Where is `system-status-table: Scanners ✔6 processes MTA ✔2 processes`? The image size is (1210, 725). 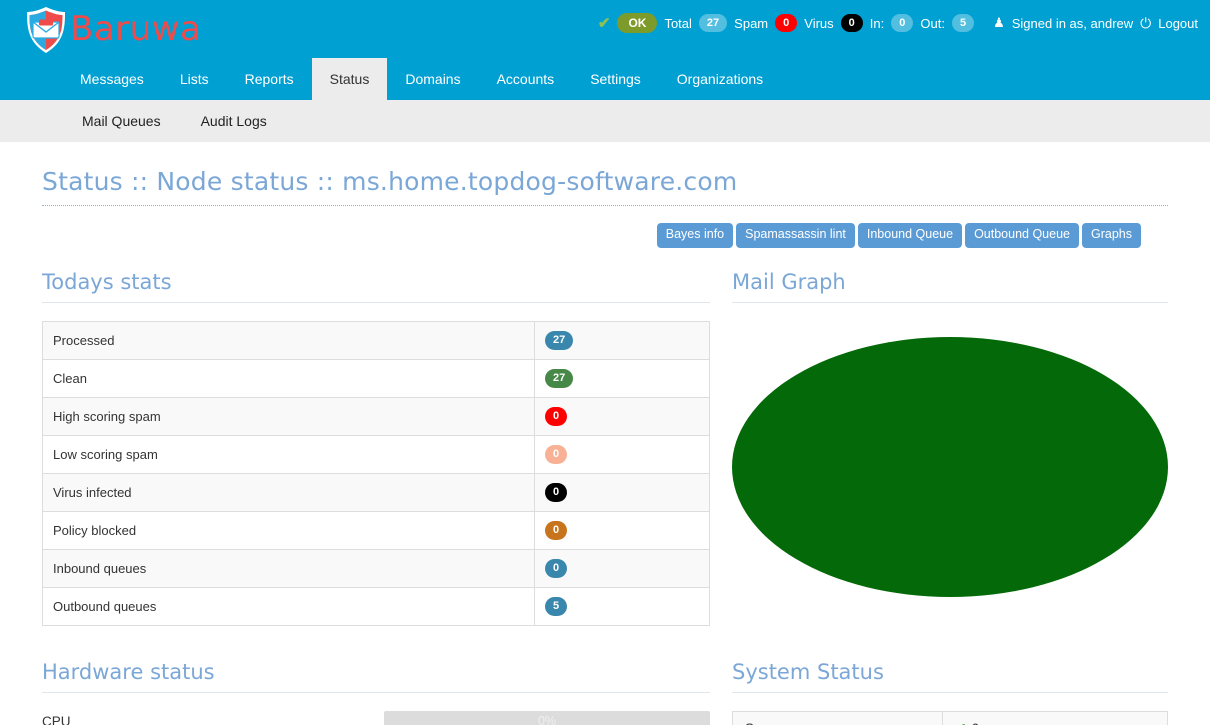 system-status-table: Scanners ✔6 processes MTA ✔2 processes is located at coordinates (950, 717).